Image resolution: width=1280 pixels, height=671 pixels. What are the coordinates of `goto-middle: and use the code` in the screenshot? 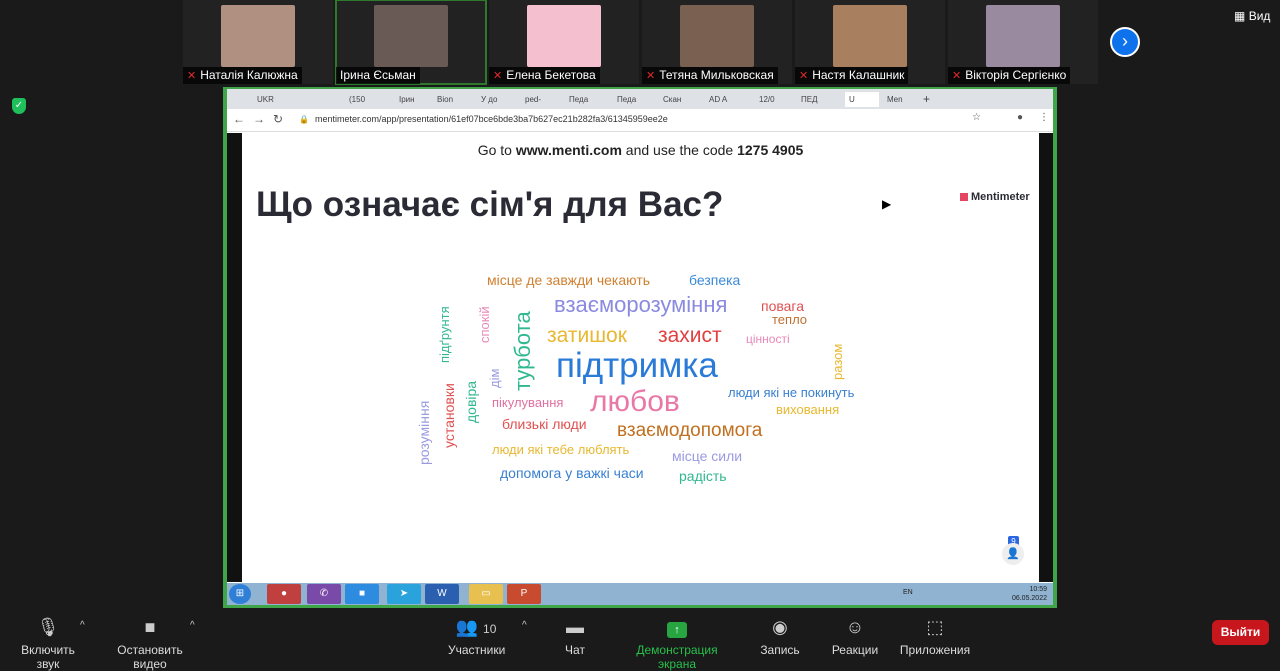 It's located at (679, 150).